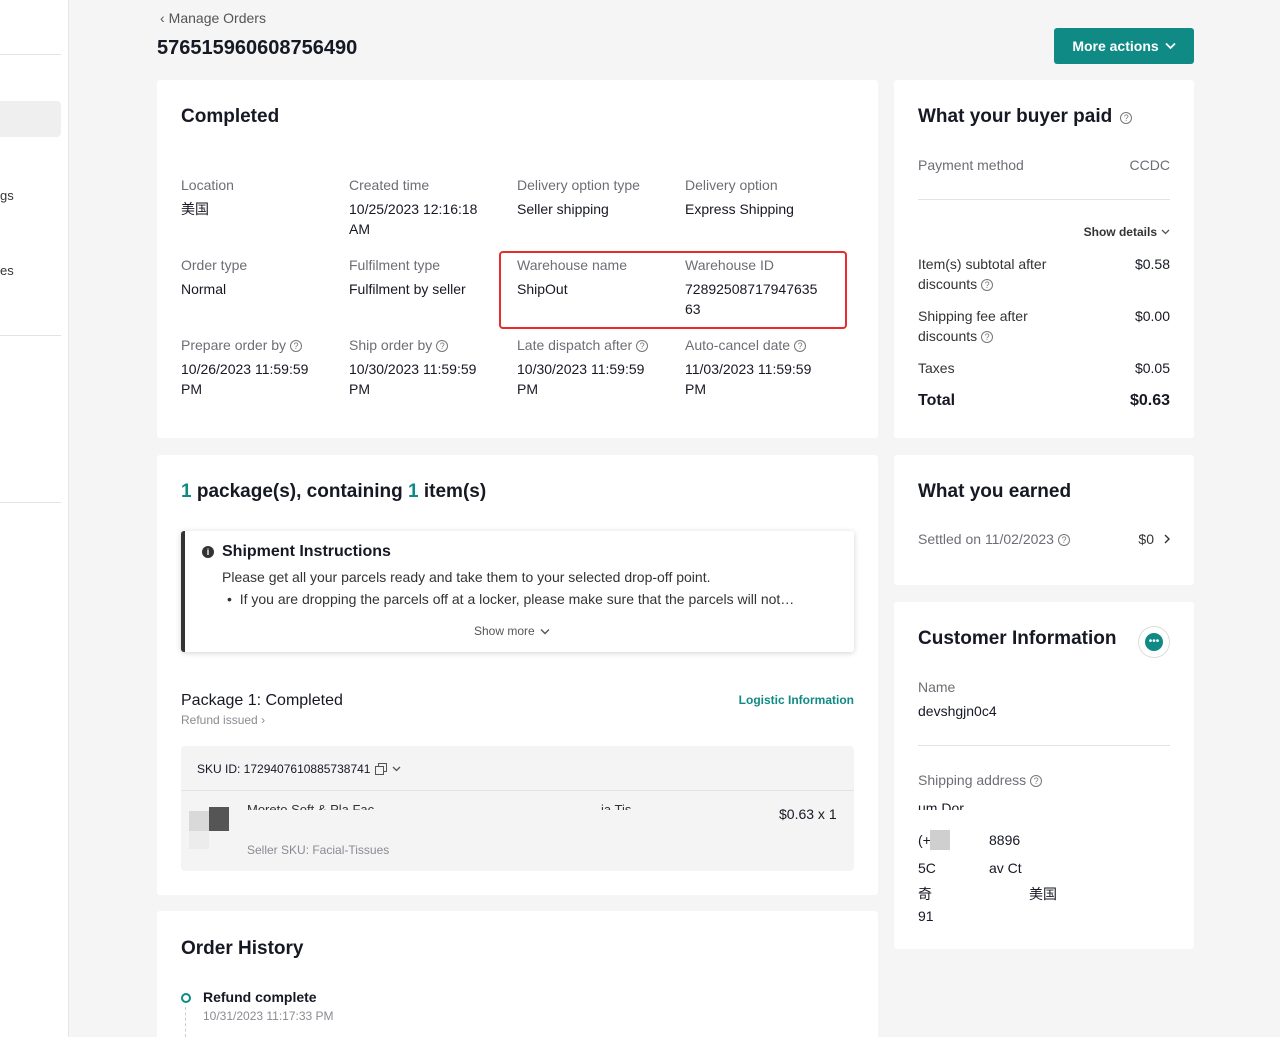 The height and width of the screenshot is (1037, 1280). I want to click on sidebar-item-label: es, so click(7, 270).